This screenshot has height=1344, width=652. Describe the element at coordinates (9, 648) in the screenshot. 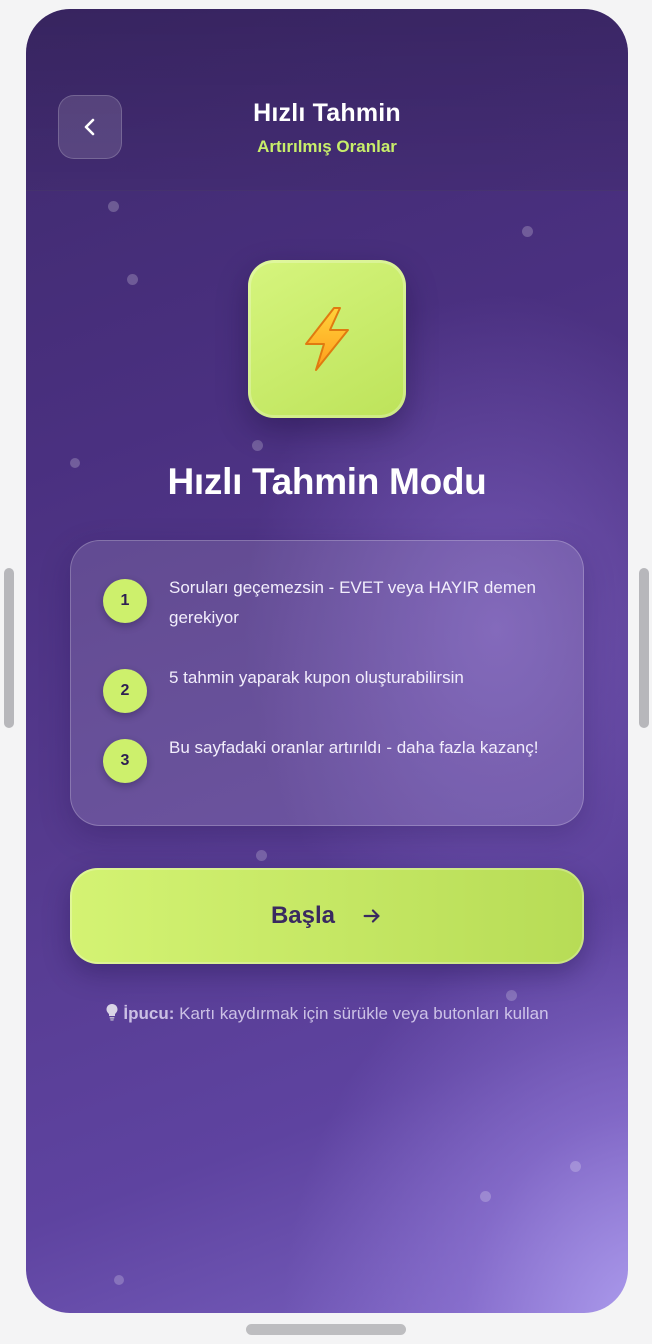

I see `device-side-button-left` at that location.